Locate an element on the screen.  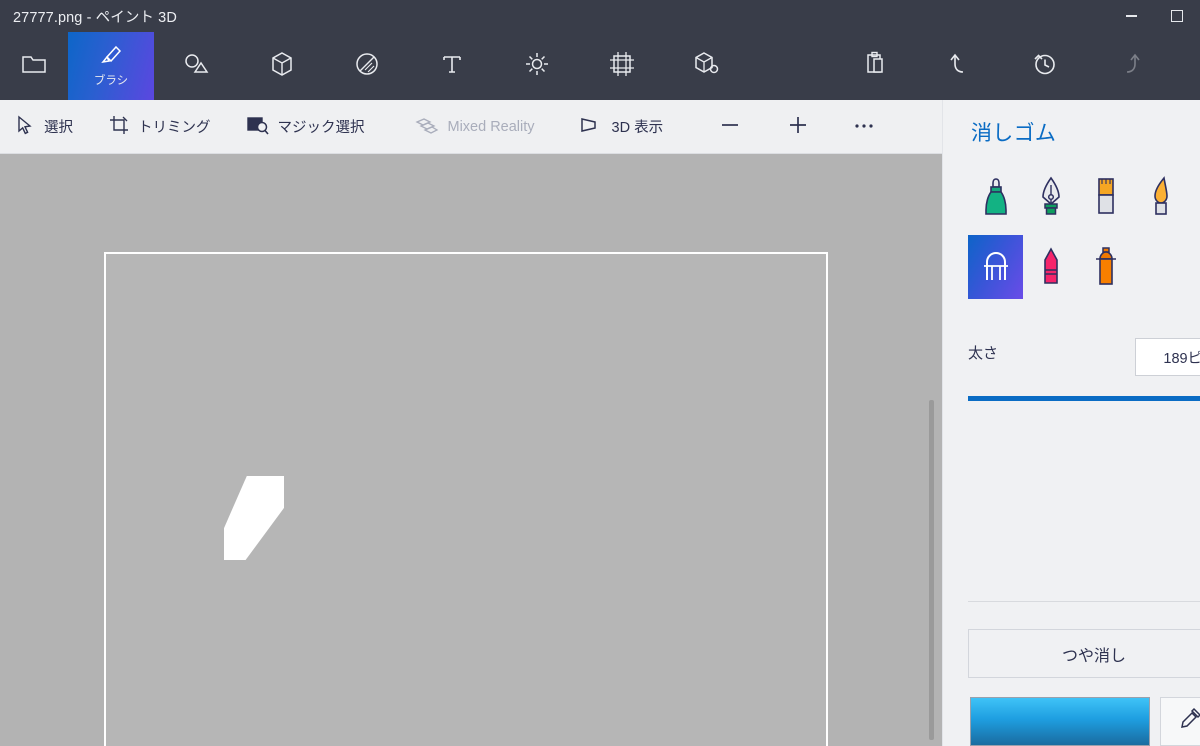
ribbon-item-3d-shapes is located at coordinates (281, 66).